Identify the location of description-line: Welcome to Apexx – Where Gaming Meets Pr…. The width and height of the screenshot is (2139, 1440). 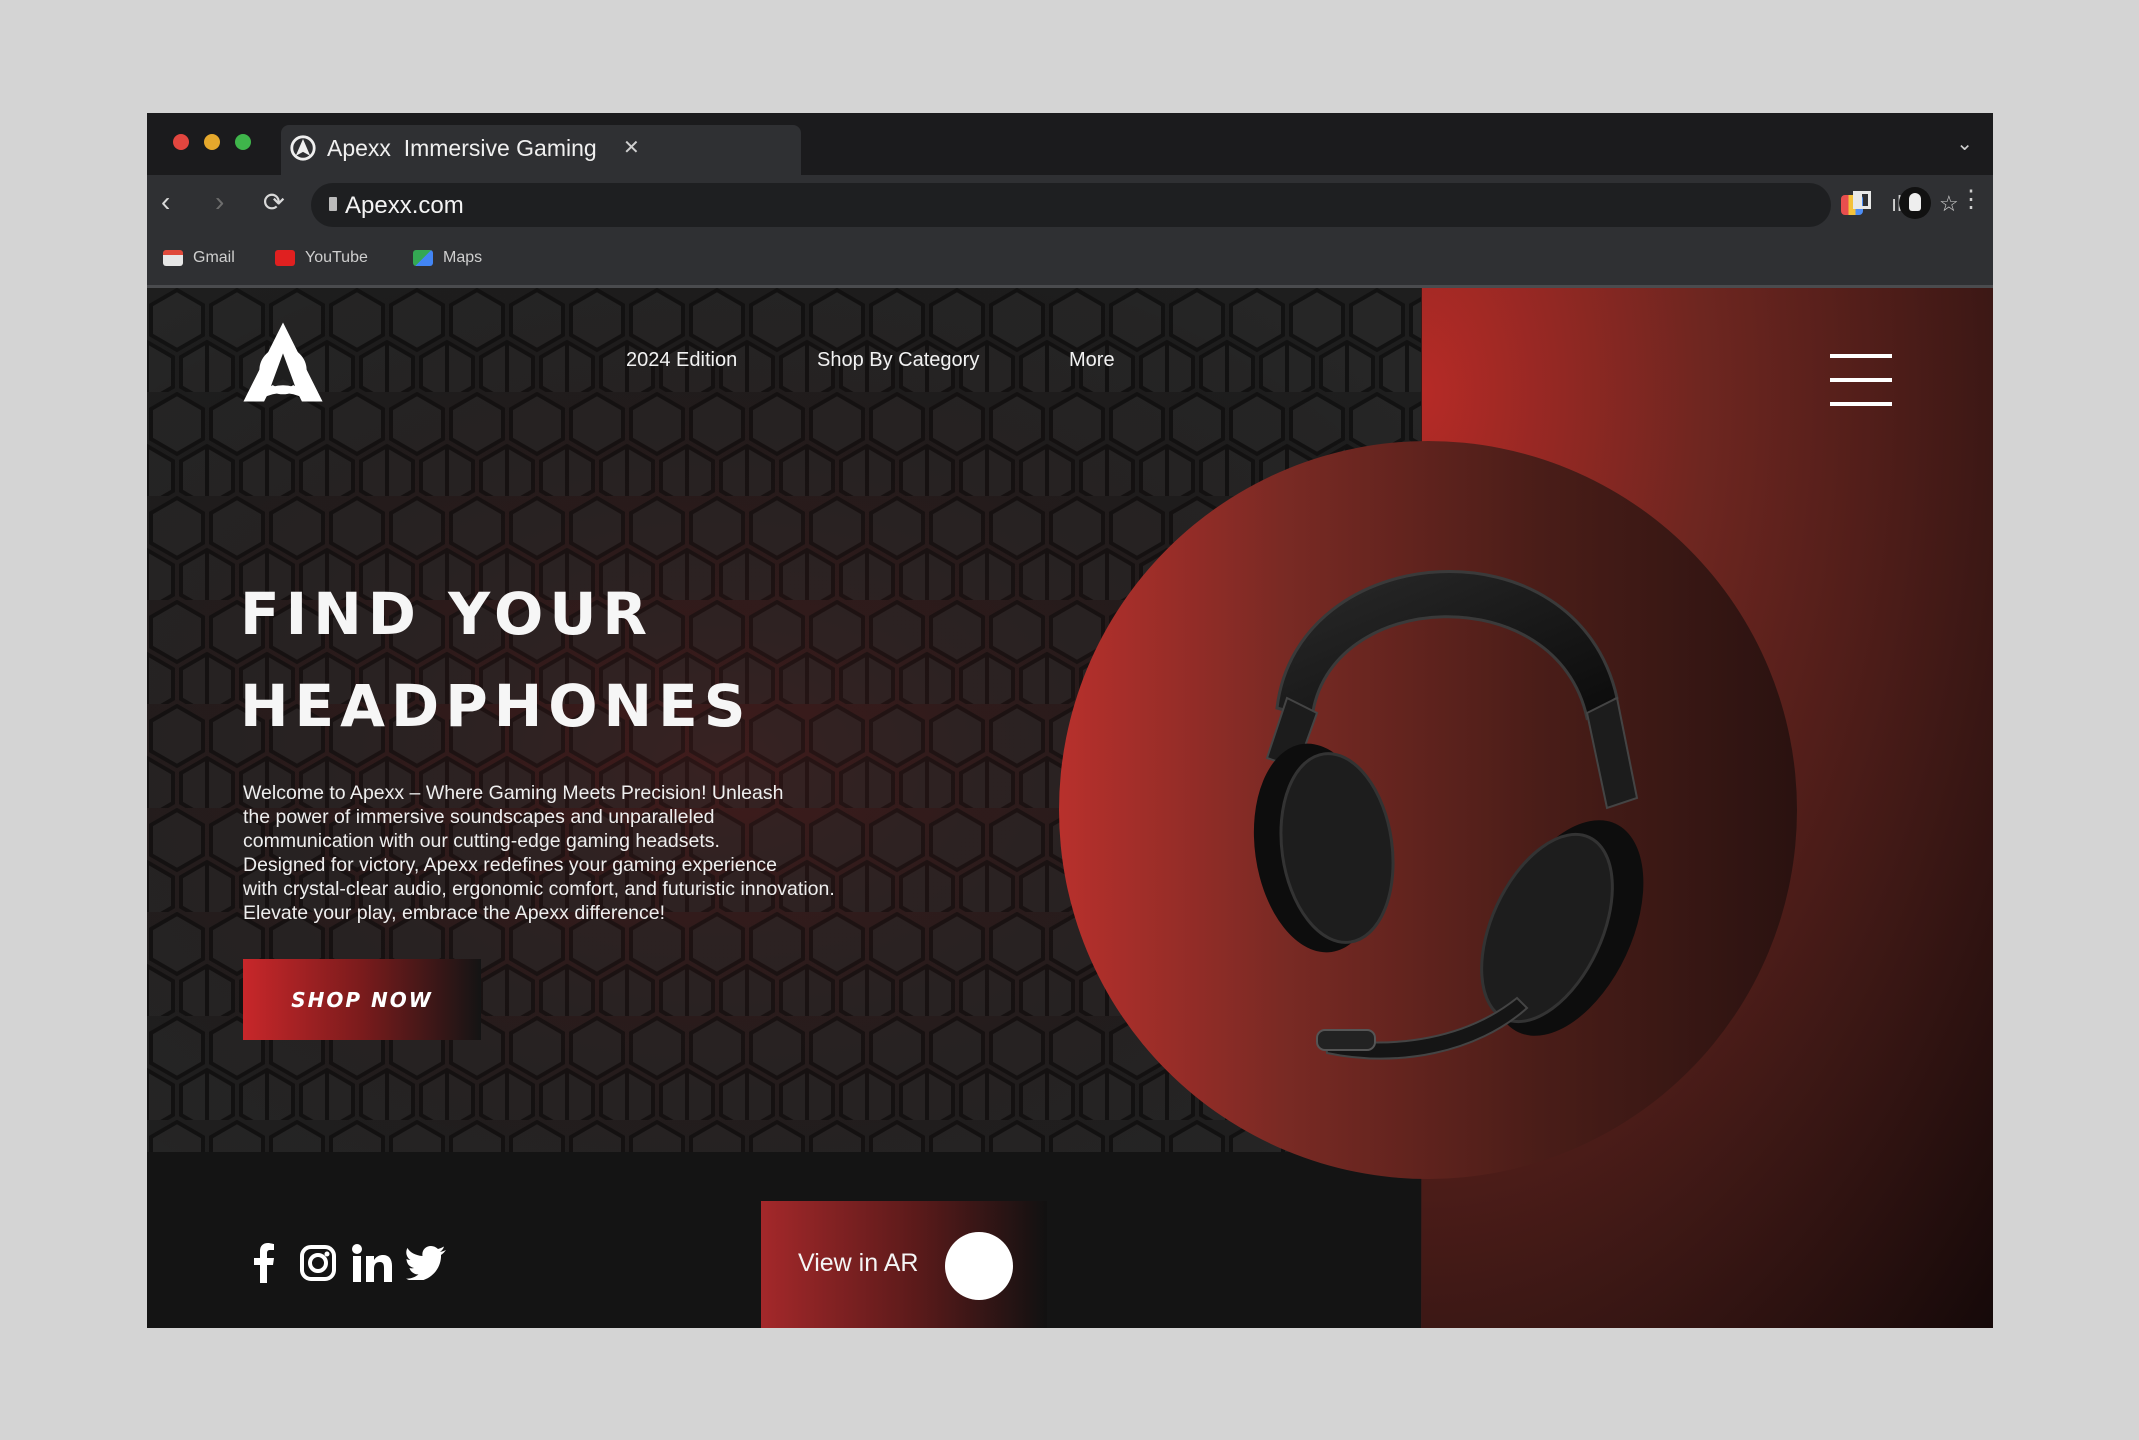
(513, 793).